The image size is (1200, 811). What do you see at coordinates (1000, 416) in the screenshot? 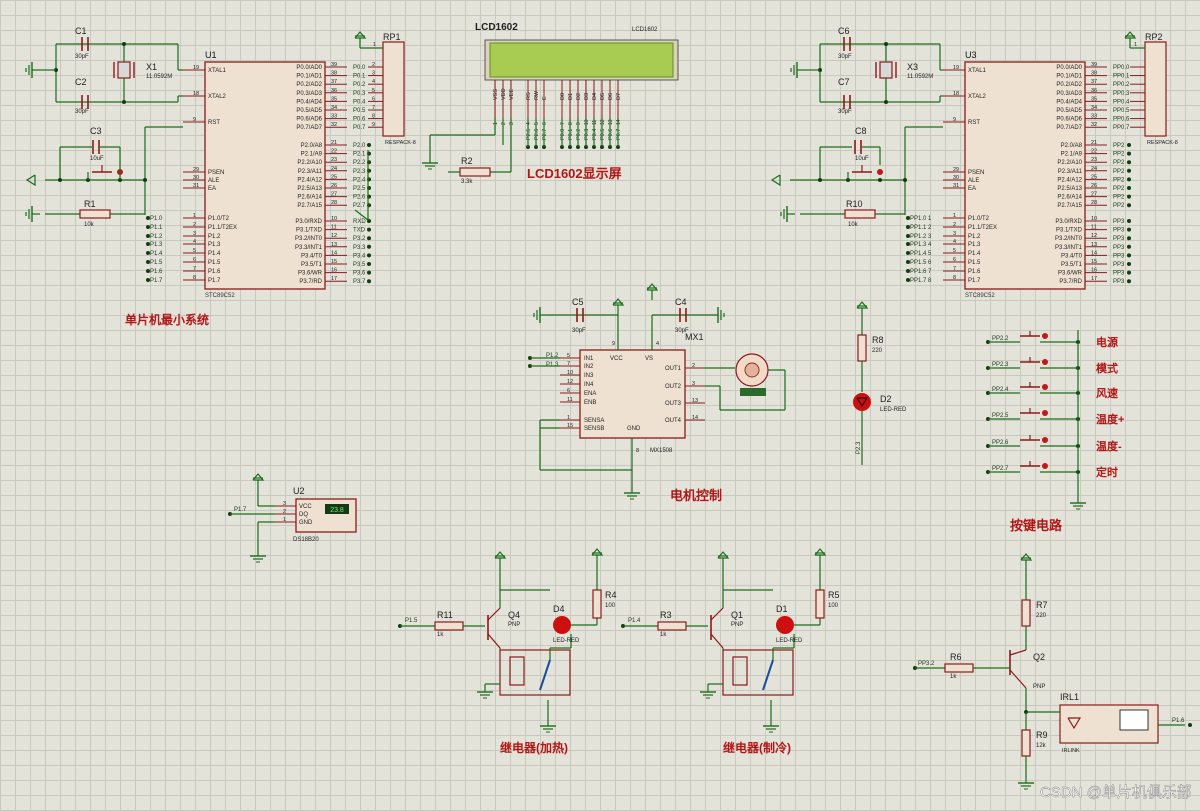
I see `net-label: PP2.5` at bounding box center [1000, 416].